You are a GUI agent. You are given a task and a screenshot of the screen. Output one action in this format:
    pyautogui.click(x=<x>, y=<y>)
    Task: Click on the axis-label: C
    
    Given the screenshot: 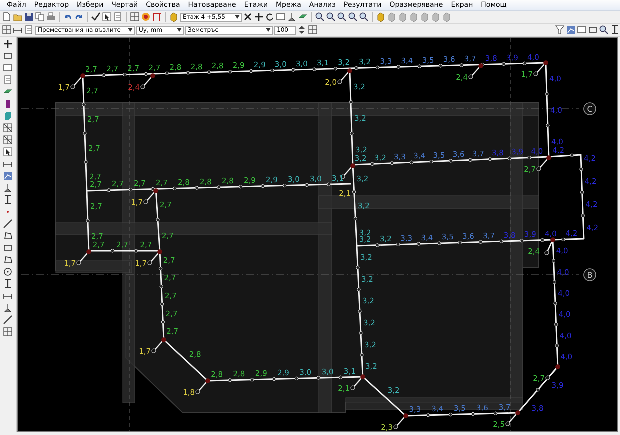 What is the action you would take?
    pyautogui.click(x=590, y=109)
    